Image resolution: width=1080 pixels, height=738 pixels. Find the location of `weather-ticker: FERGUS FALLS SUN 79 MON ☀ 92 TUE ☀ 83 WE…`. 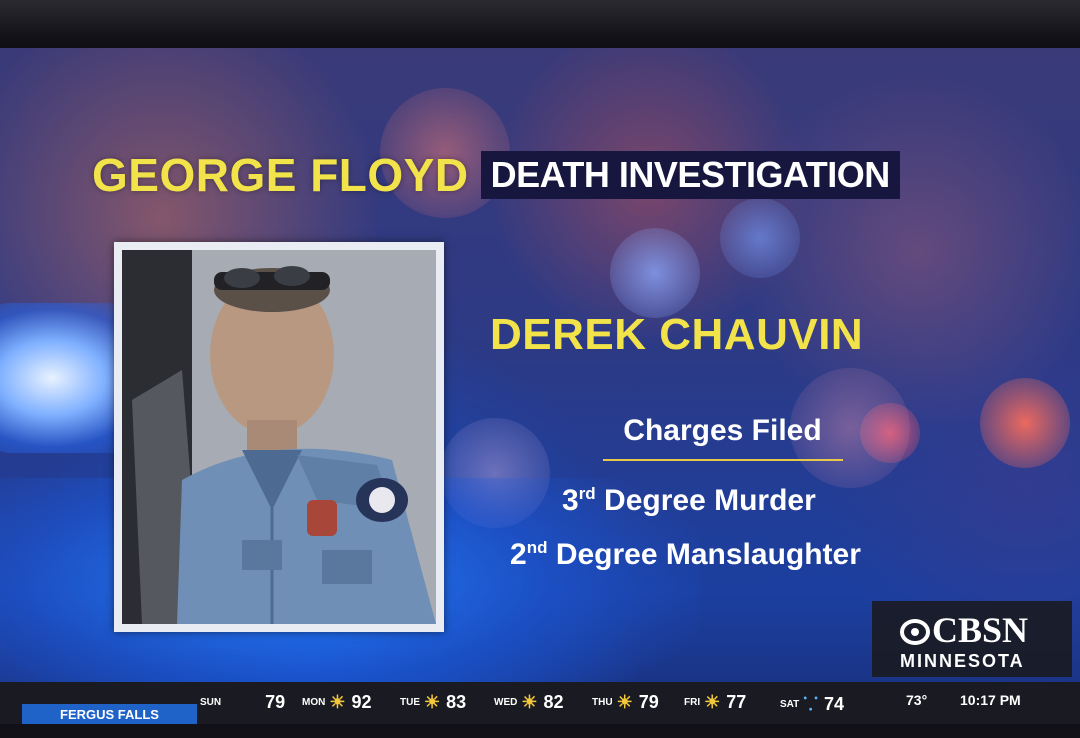

weather-ticker: FERGUS FALLS SUN 79 MON ☀ 92 TUE ☀ 83 WE… is located at coordinates (540, 704).